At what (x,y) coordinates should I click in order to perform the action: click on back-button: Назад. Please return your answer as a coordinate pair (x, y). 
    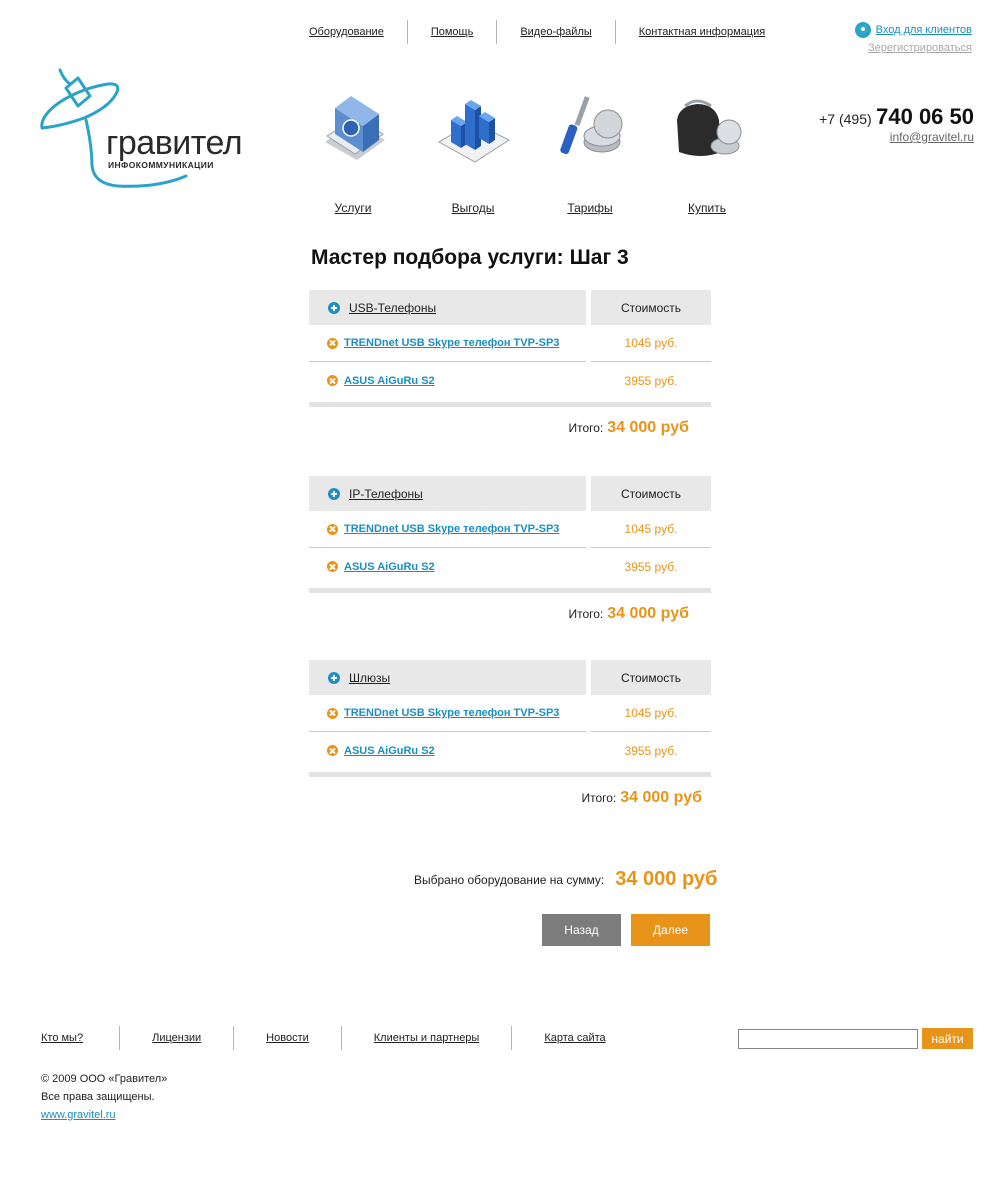
    Looking at the image, I should click on (581, 930).